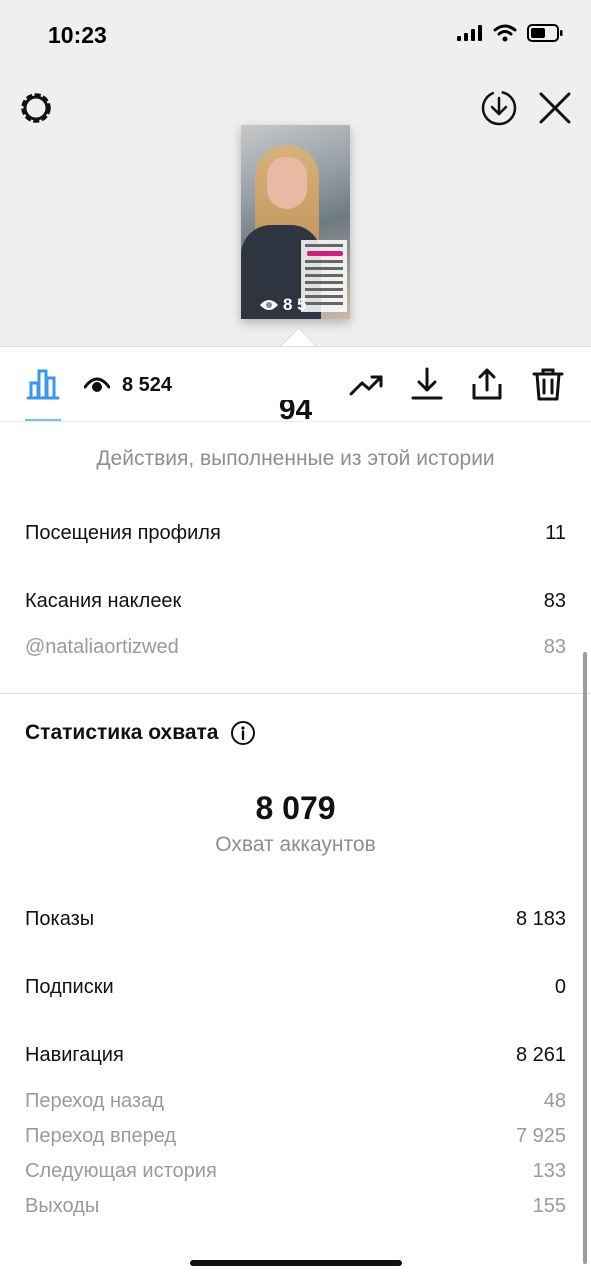 This screenshot has width=591, height=1280. What do you see at coordinates (287, 183) in the screenshot?
I see `story-photo-face` at bounding box center [287, 183].